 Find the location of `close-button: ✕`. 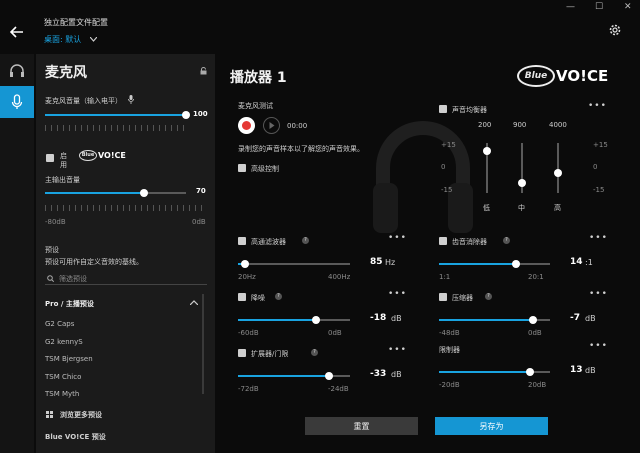

close-button: ✕ is located at coordinates (628, 7).